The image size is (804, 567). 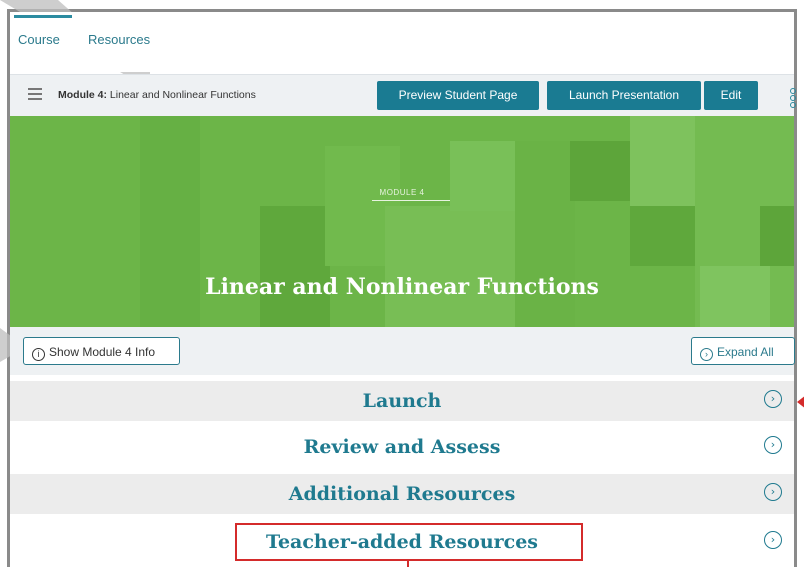 I want to click on highlight-arrow, so click(x=800, y=402).